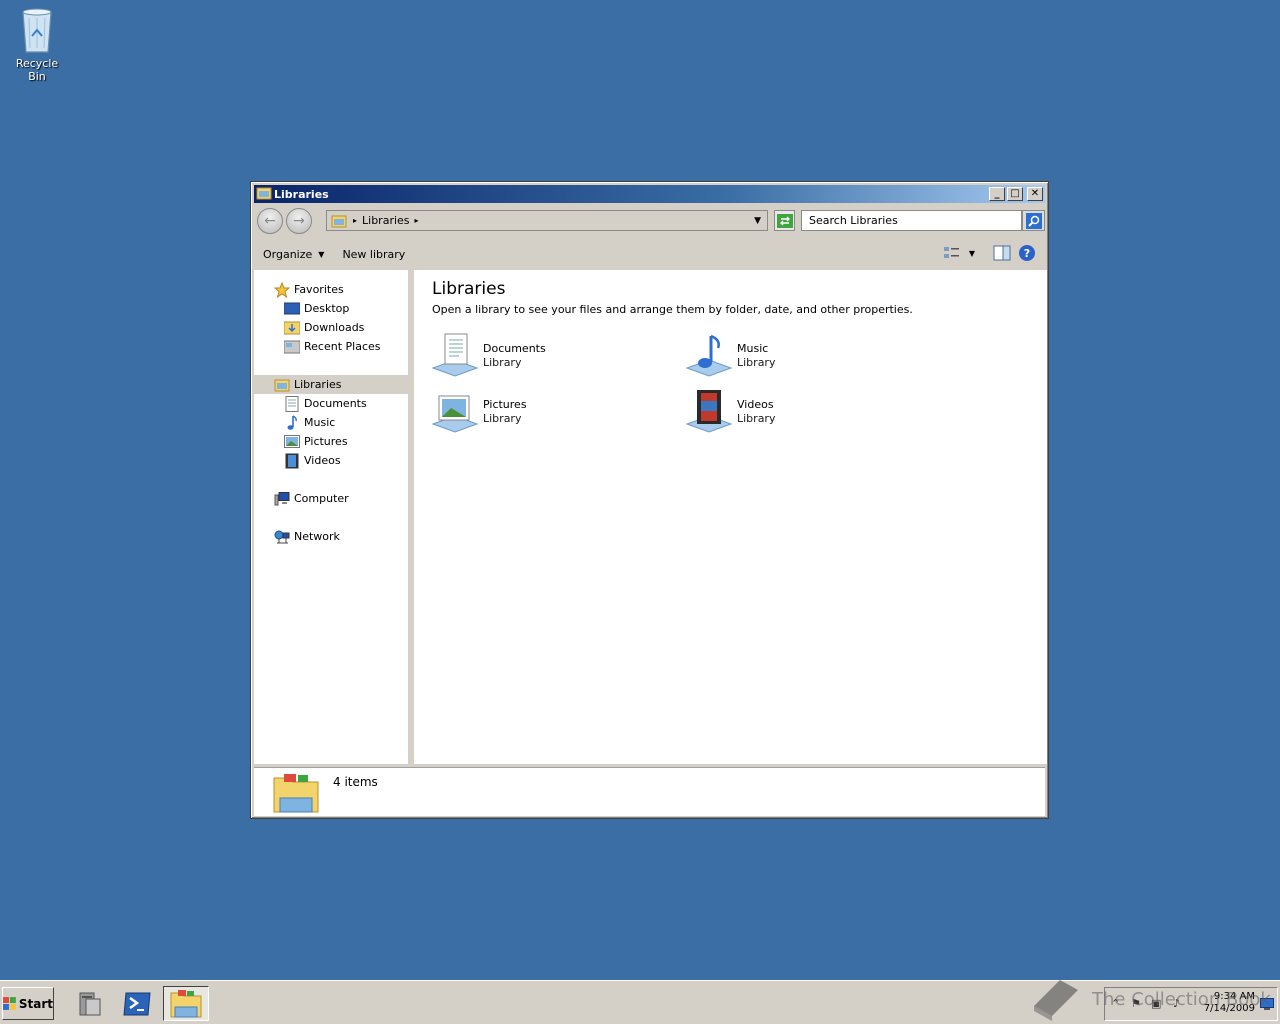 This screenshot has width=1280, height=1024. I want to click on minimize-button: _, so click(997, 194).